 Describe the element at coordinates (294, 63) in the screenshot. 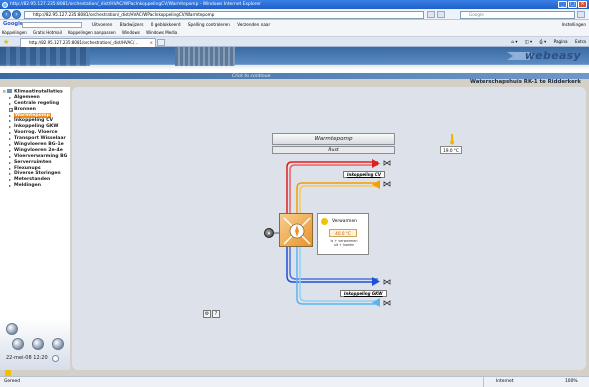

I see `app-header: Click to continue webeasy` at that location.